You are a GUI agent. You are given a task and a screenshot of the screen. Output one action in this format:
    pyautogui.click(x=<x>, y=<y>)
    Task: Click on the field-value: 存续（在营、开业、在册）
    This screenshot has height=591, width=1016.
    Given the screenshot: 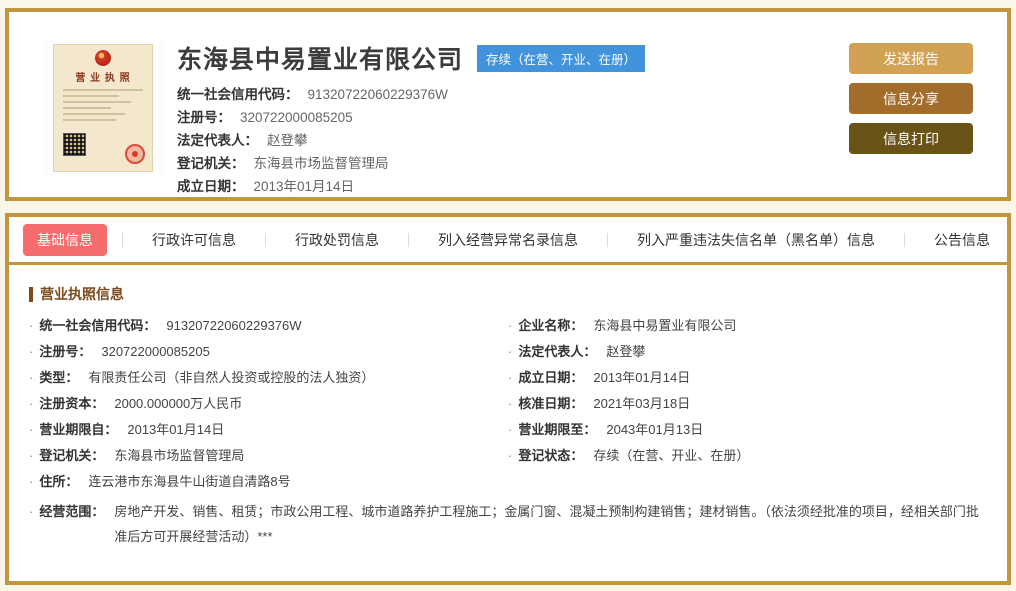 What is the action you would take?
    pyautogui.click(x=671, y=455)
    